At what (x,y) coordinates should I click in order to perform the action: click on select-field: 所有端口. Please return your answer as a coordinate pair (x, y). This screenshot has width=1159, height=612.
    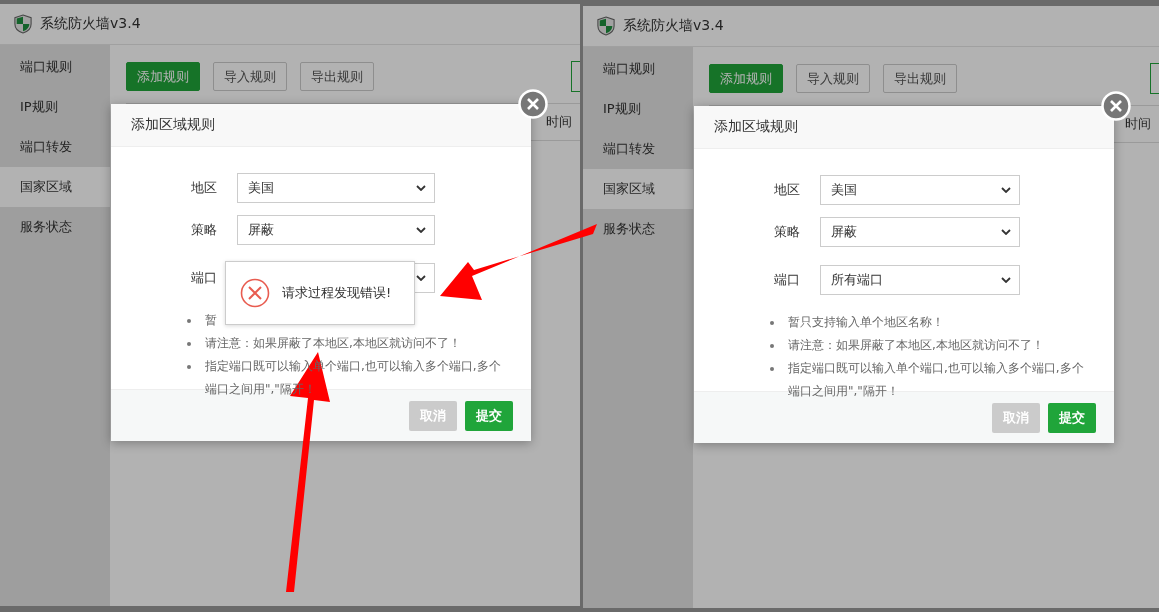
    Looking at the image, I should click on (920, 280).